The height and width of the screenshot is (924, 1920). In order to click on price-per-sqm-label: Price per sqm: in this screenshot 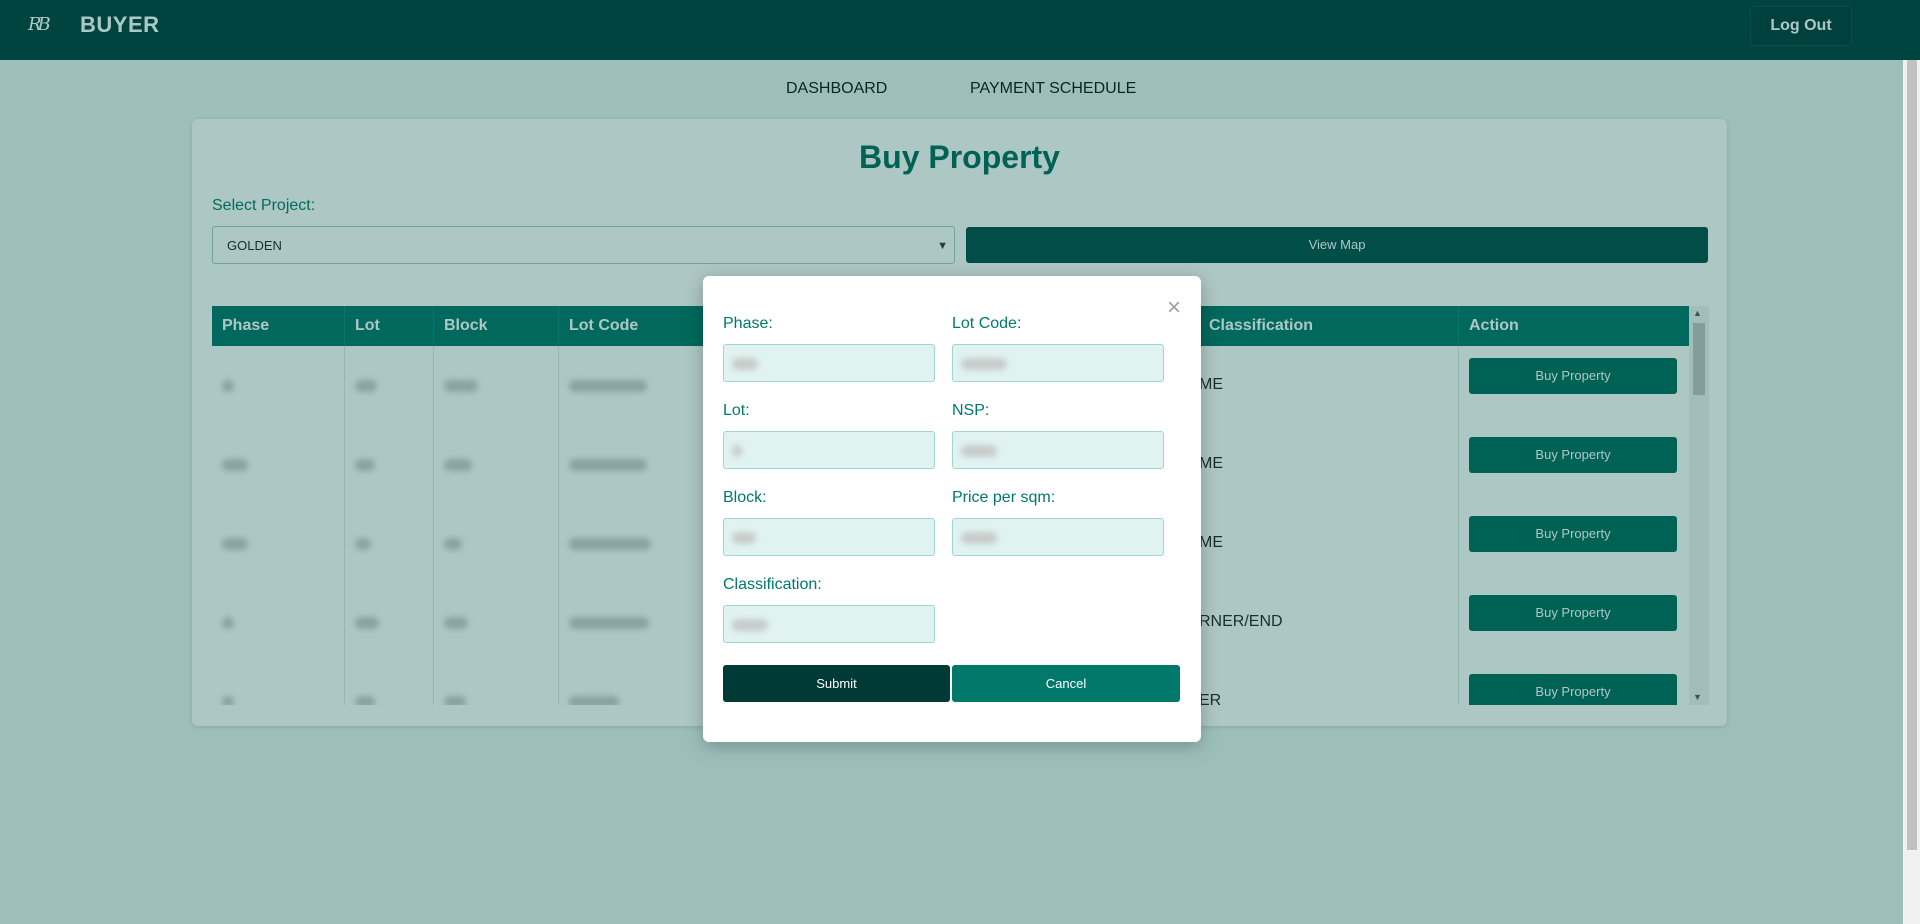, I will do `click(1004, 497)`.